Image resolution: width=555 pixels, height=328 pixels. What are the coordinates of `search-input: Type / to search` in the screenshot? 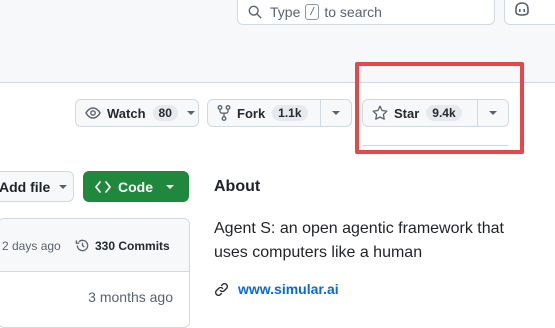 It's located at (366, 12).